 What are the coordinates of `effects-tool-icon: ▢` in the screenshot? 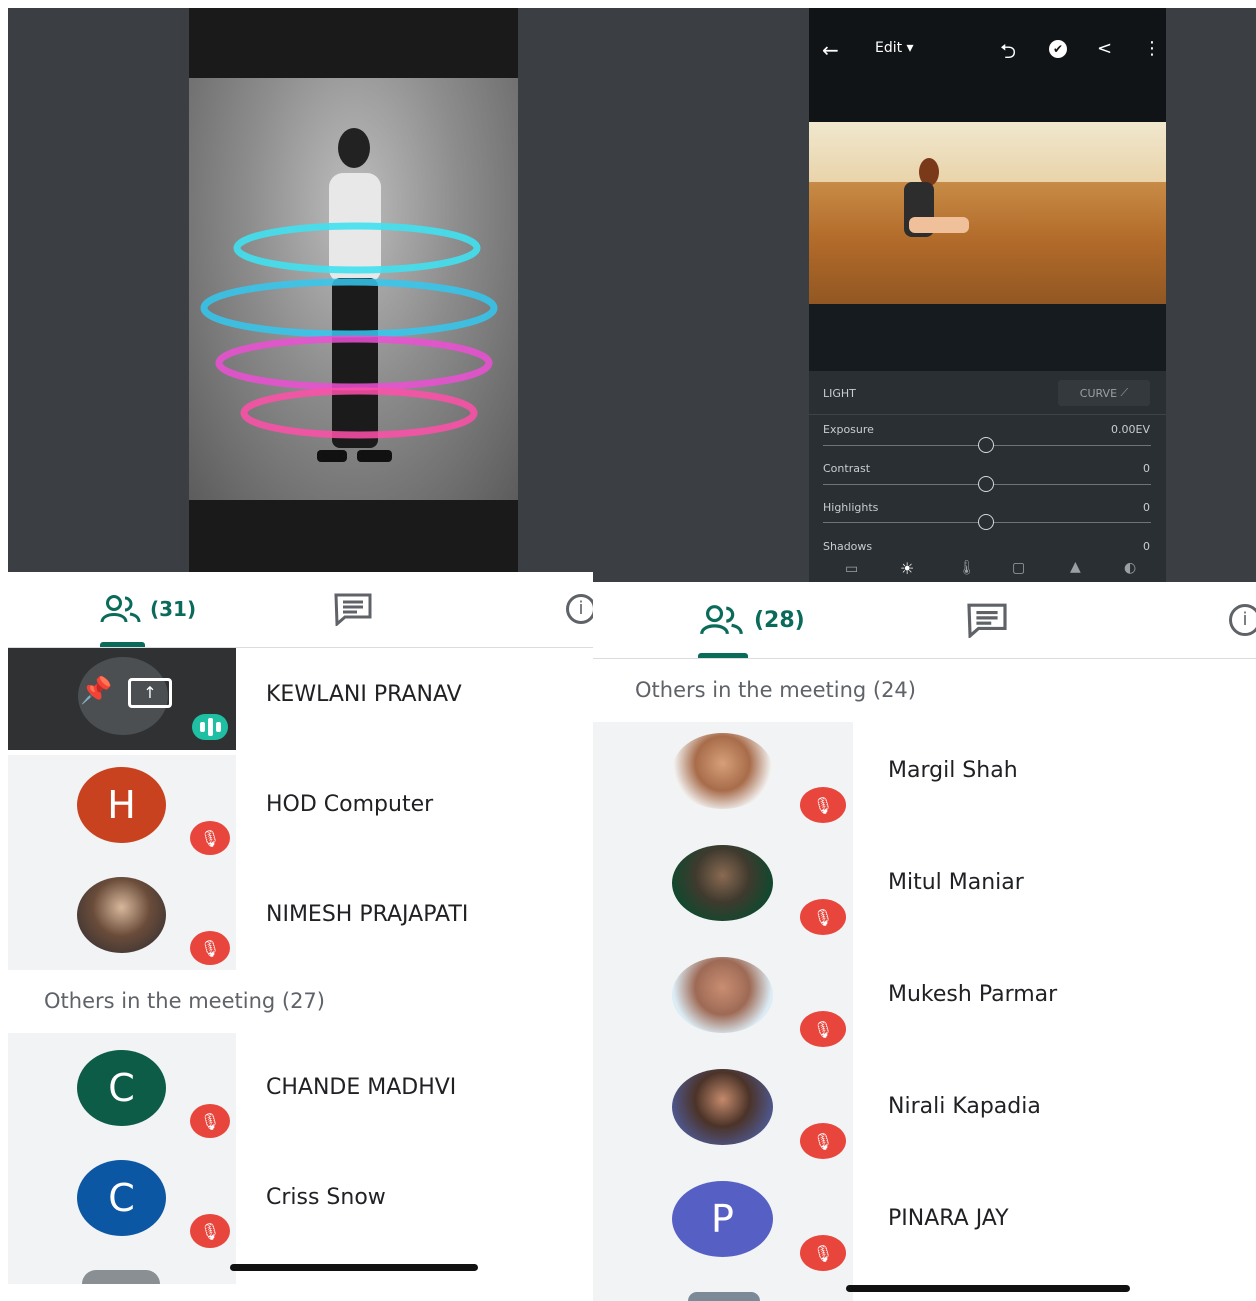 It's located at (1018, 568).